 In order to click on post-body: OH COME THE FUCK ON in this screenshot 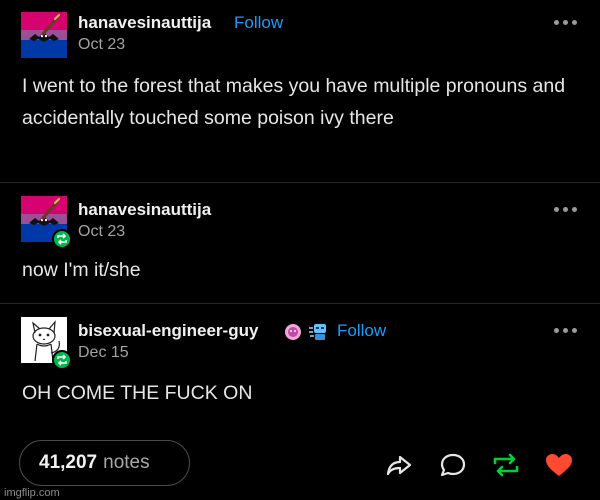, I will do `click(137, 393)`.